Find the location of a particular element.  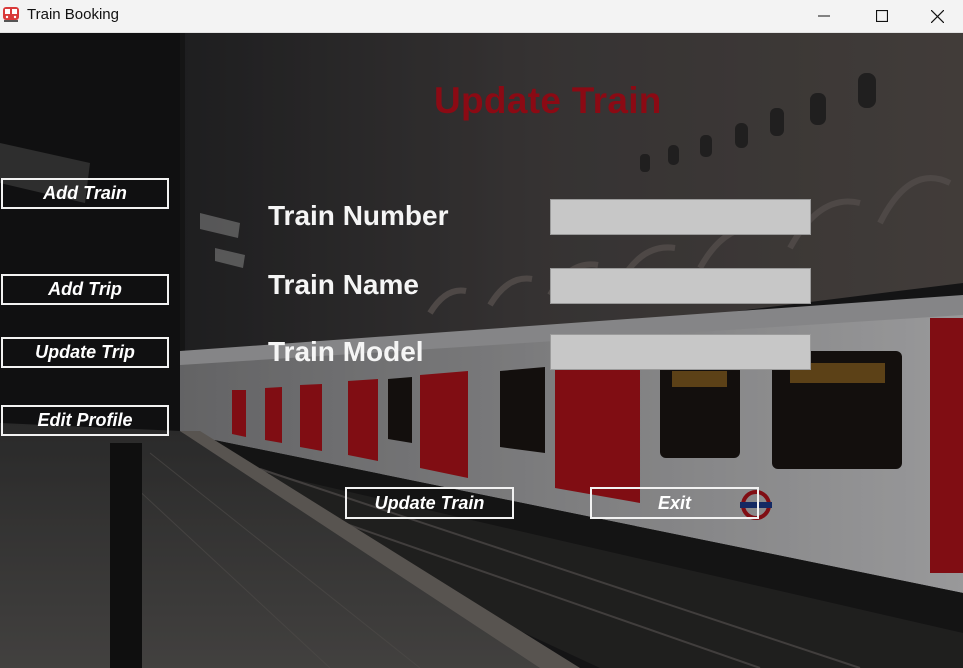

train-number-label: Train Number is located at coordinates (358, 215).